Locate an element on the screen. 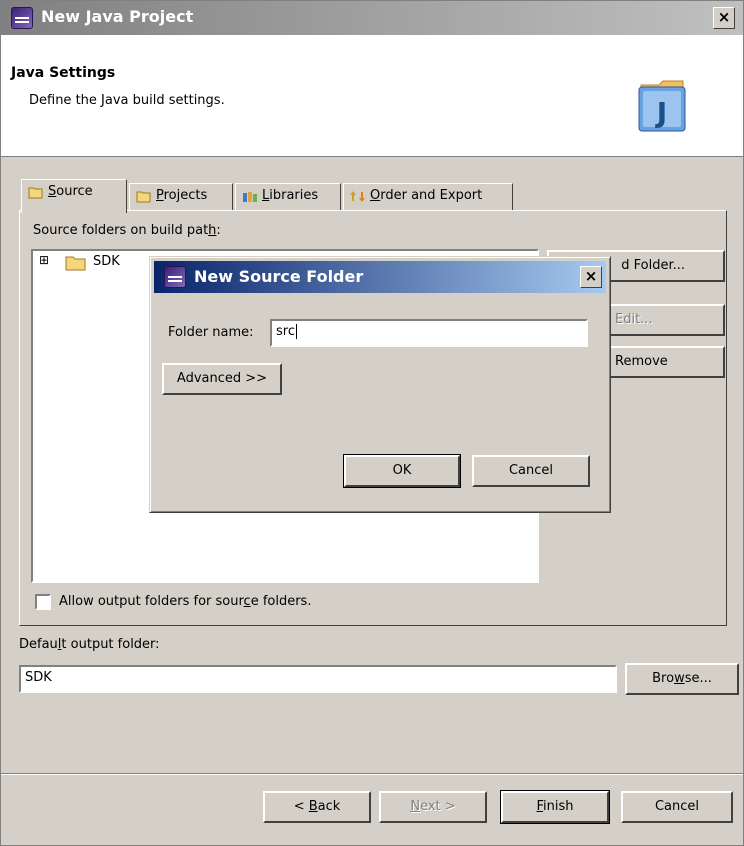  next-button: Next > is located at coordinates (433, 807).